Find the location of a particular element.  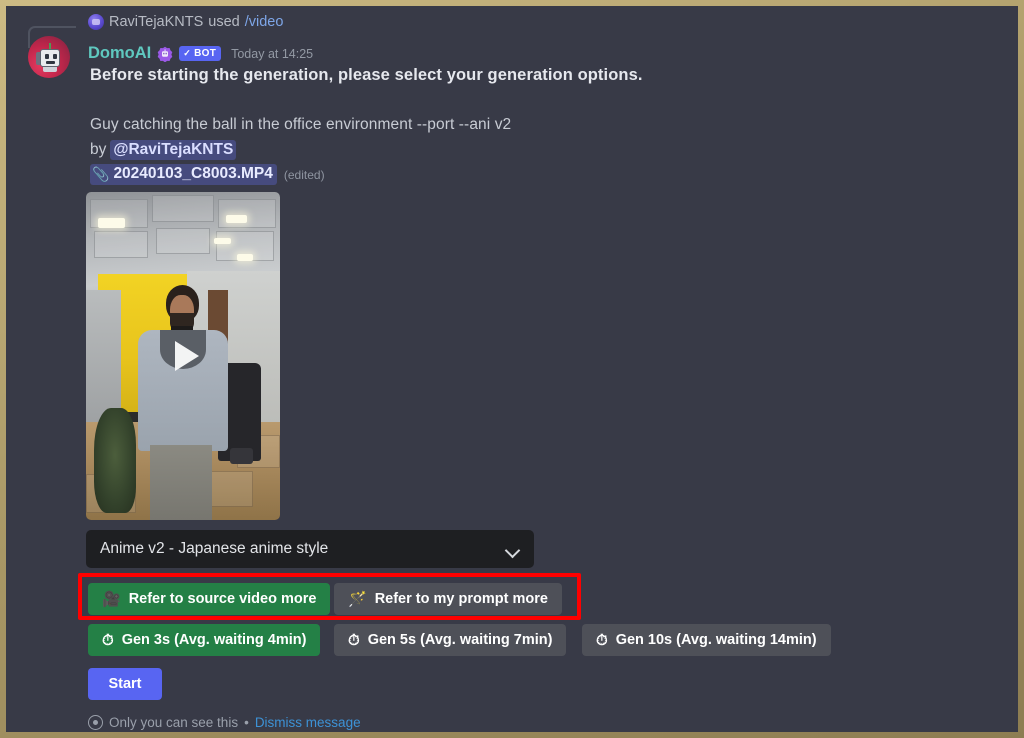

edited-label: (edited) is located at coordinates (304, 174).